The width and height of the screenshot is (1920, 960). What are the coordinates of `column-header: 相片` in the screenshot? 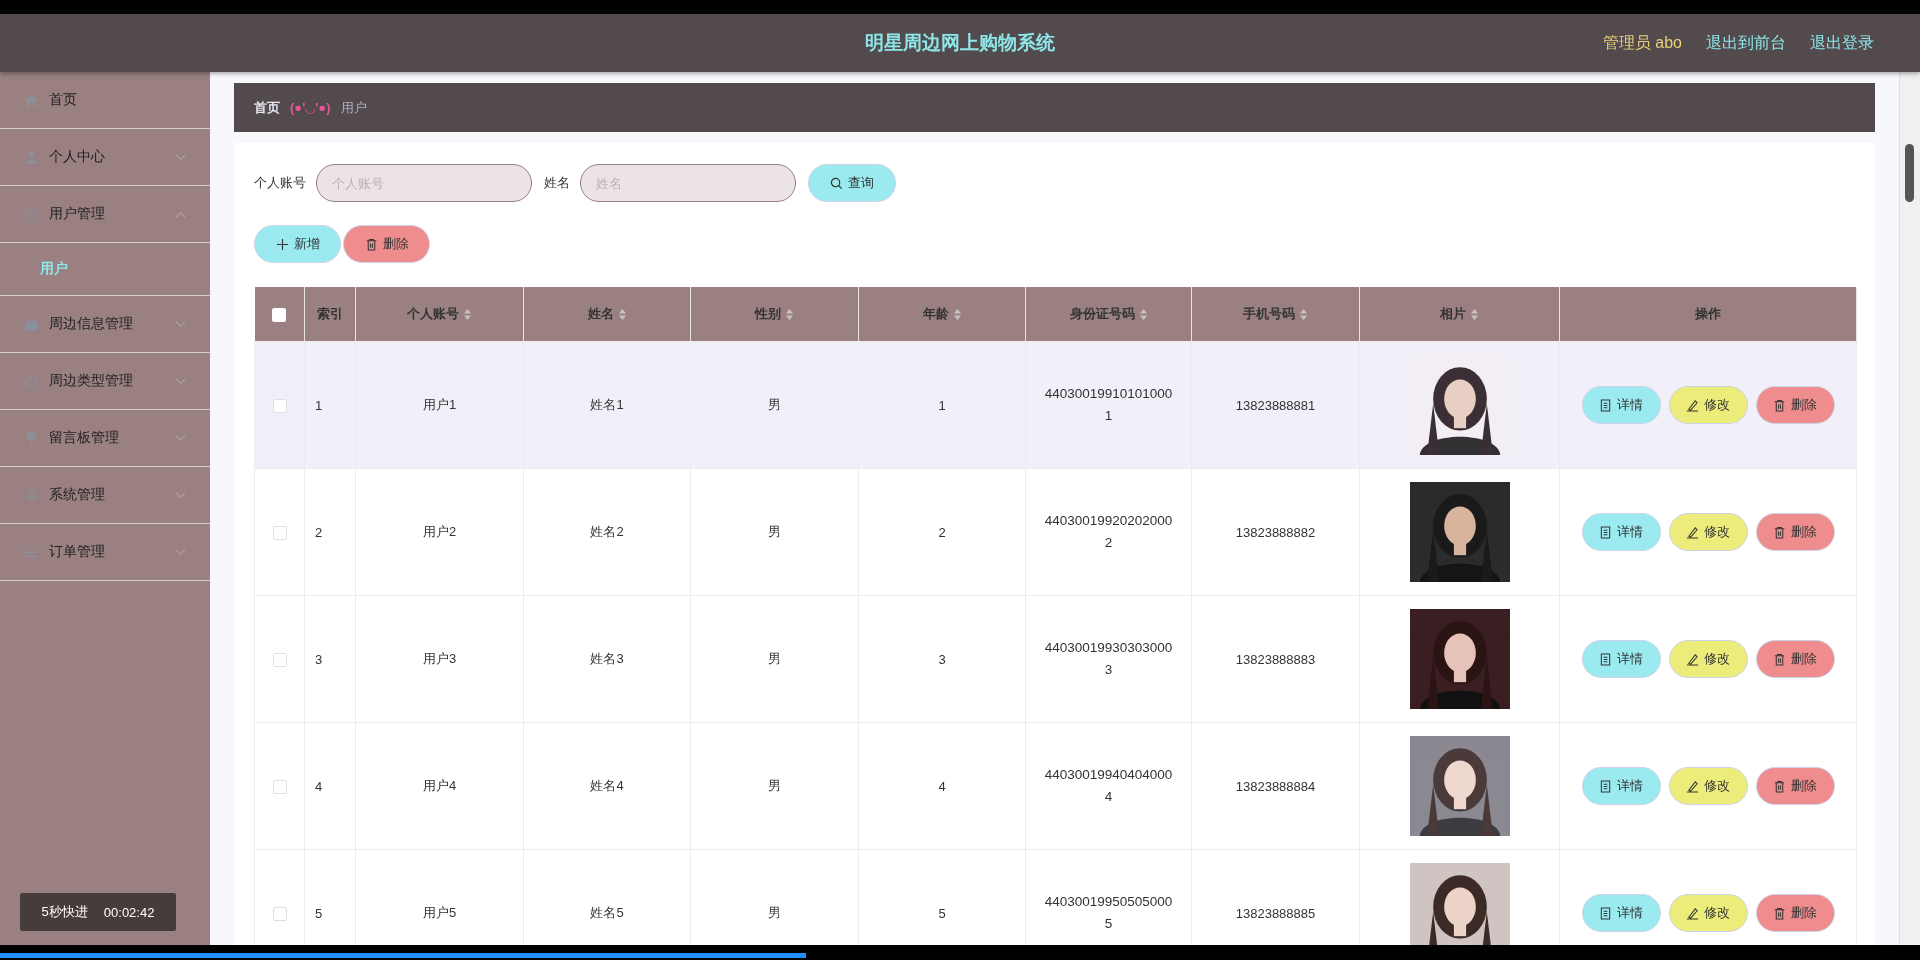 It's located at (1459, 314).